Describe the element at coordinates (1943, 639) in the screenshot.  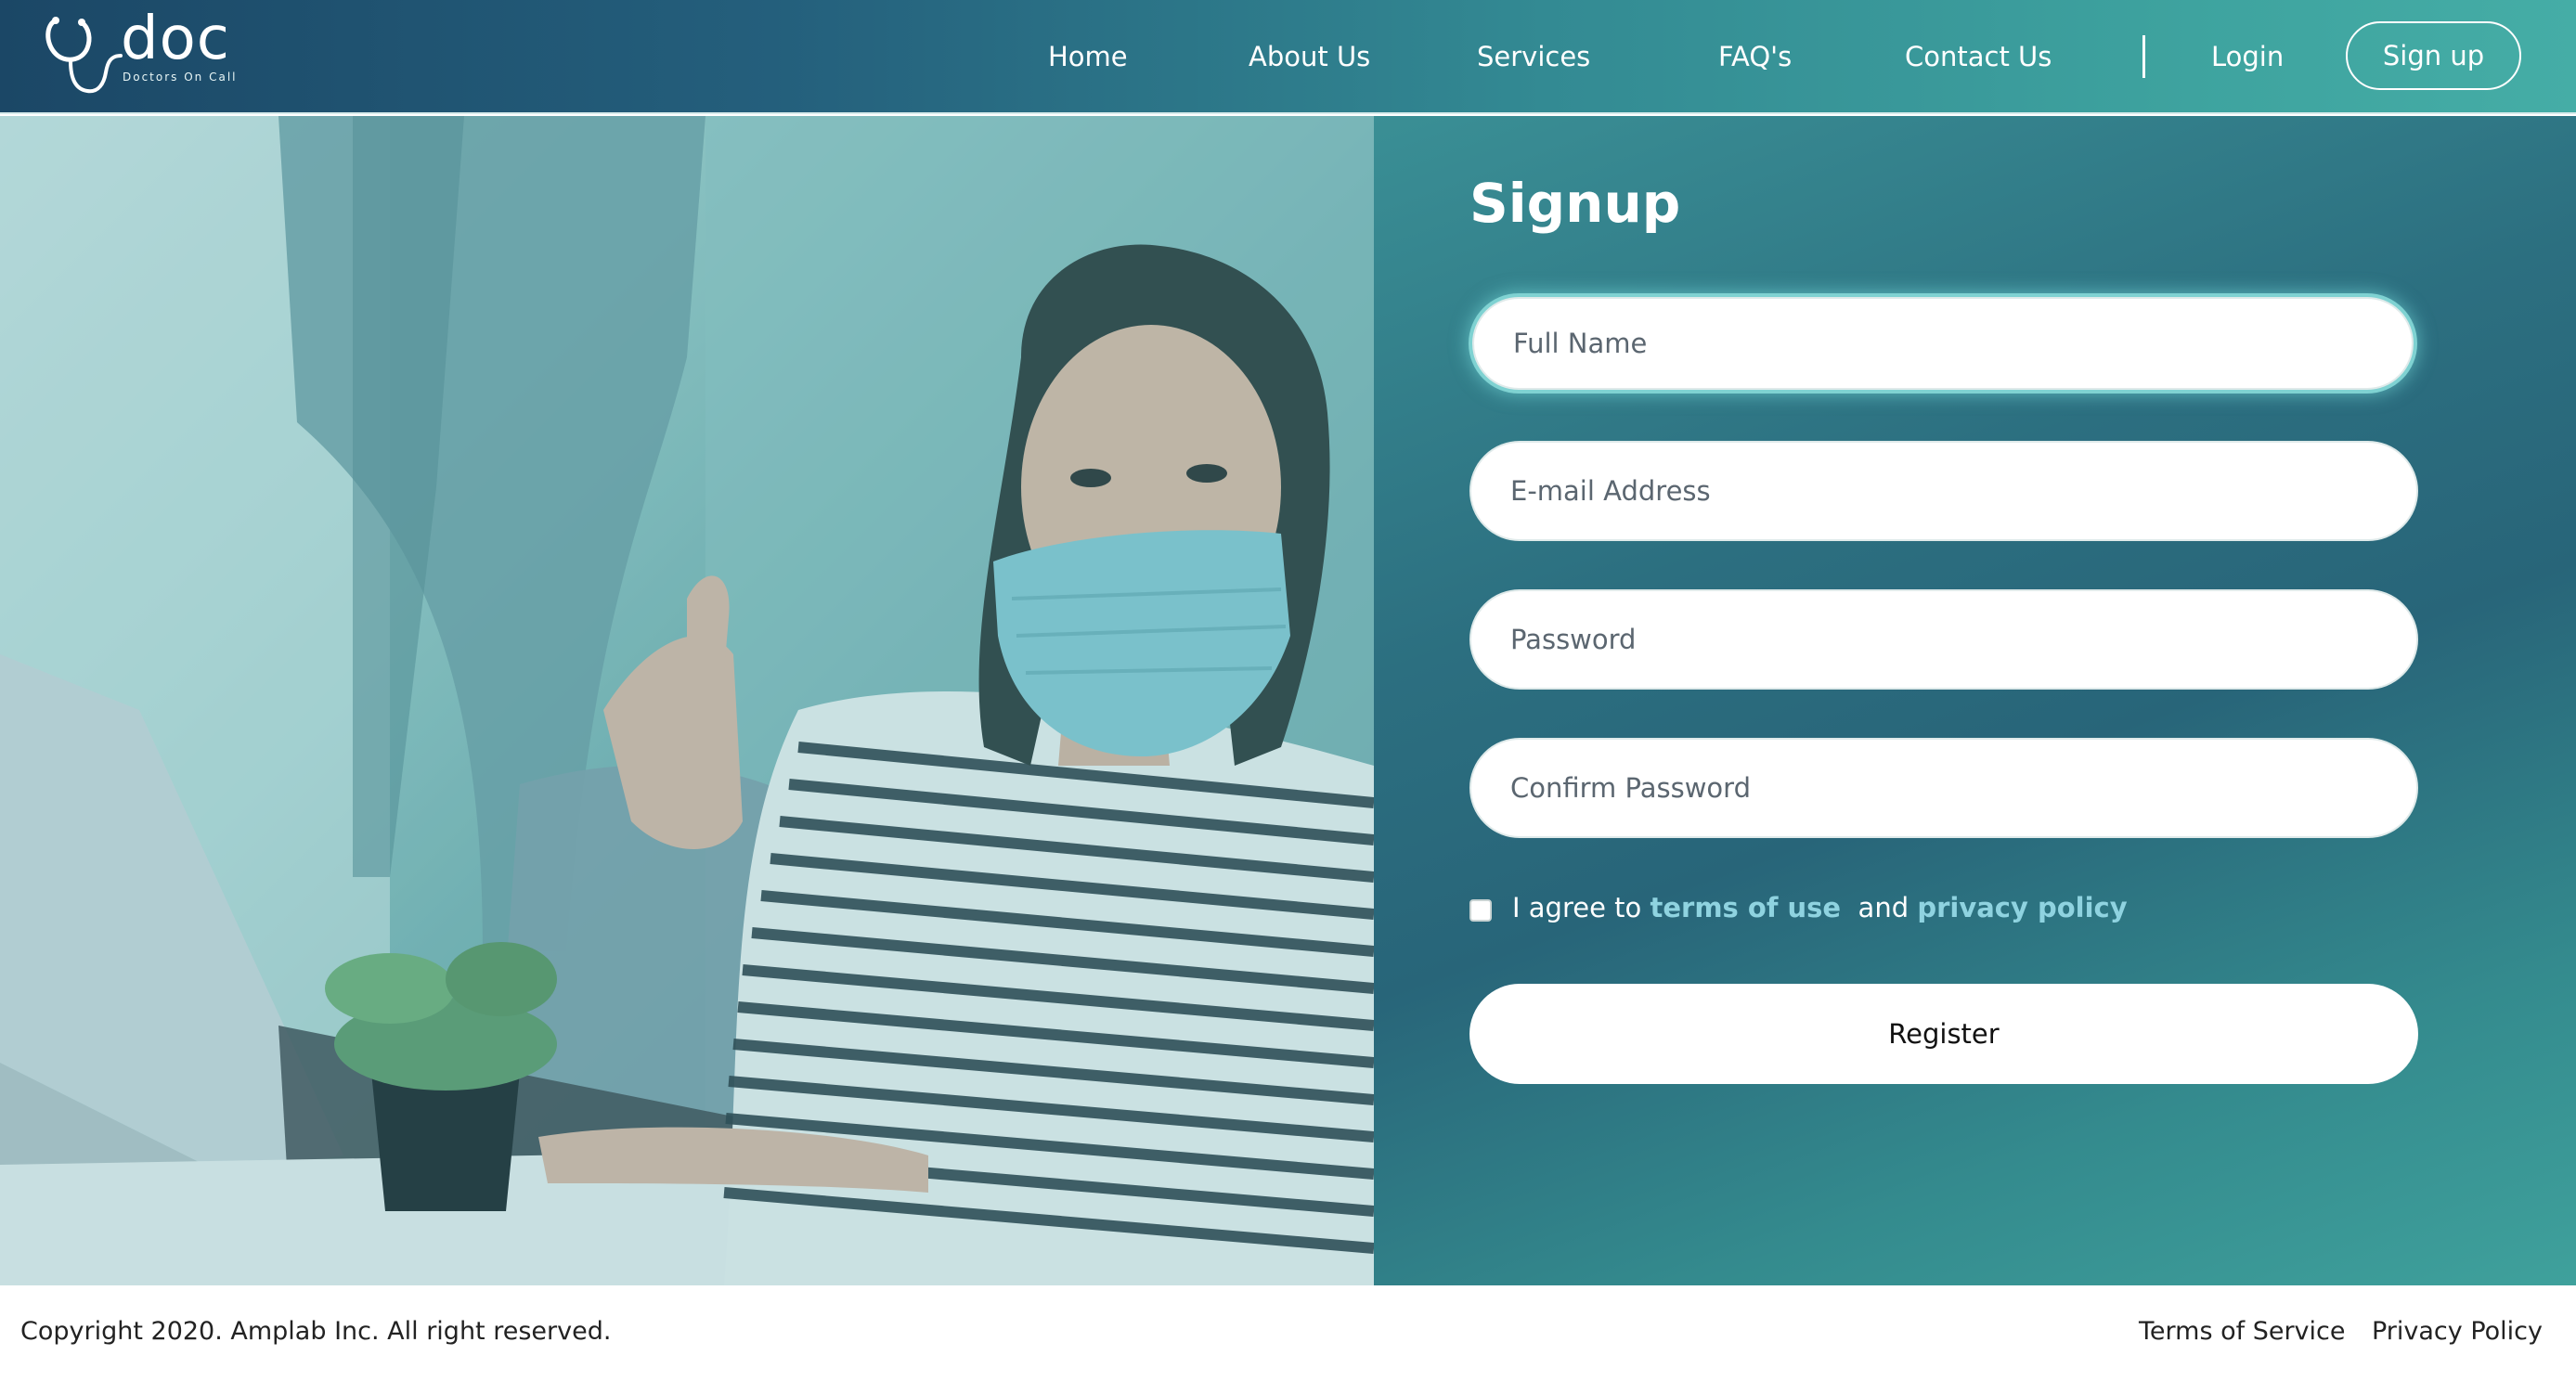
I see `password-field` at that location.